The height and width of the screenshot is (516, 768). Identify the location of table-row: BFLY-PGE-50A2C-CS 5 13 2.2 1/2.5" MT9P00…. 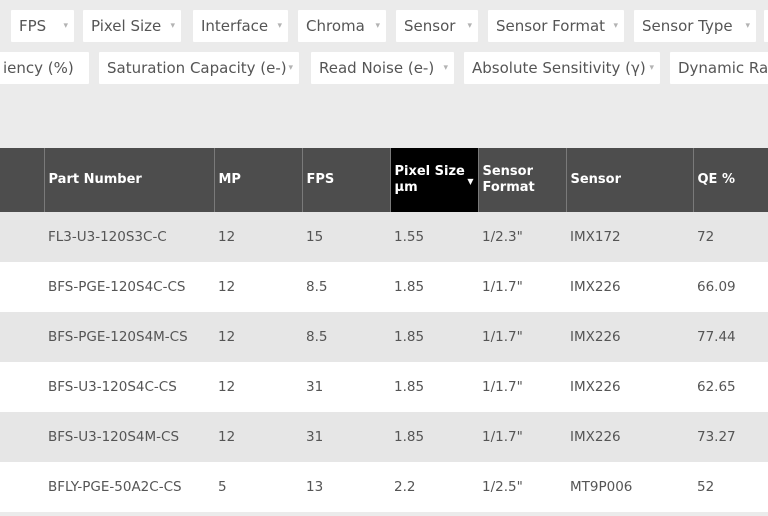
(384, 487).